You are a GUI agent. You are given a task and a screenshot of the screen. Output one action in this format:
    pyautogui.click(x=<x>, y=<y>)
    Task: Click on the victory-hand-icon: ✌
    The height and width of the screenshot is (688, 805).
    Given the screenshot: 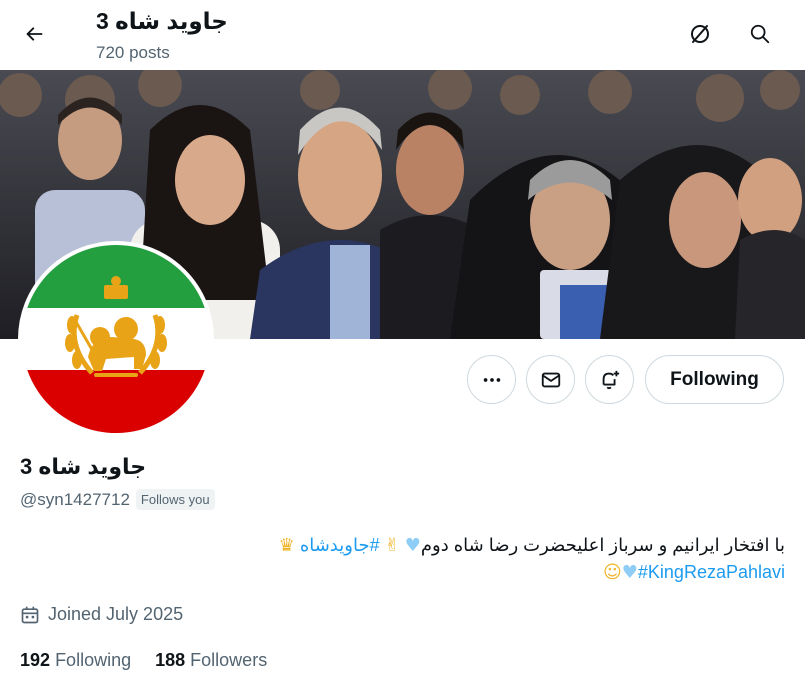 What is the action you would take?
    pyautogui.click(x=392, y=545)
    